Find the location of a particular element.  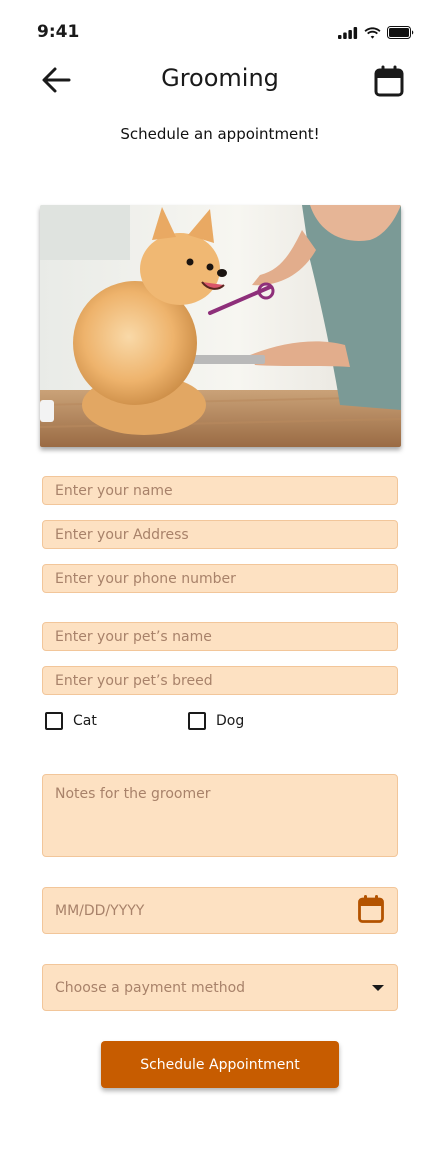

dog-label: Dog is located at coordinates (230, 721).